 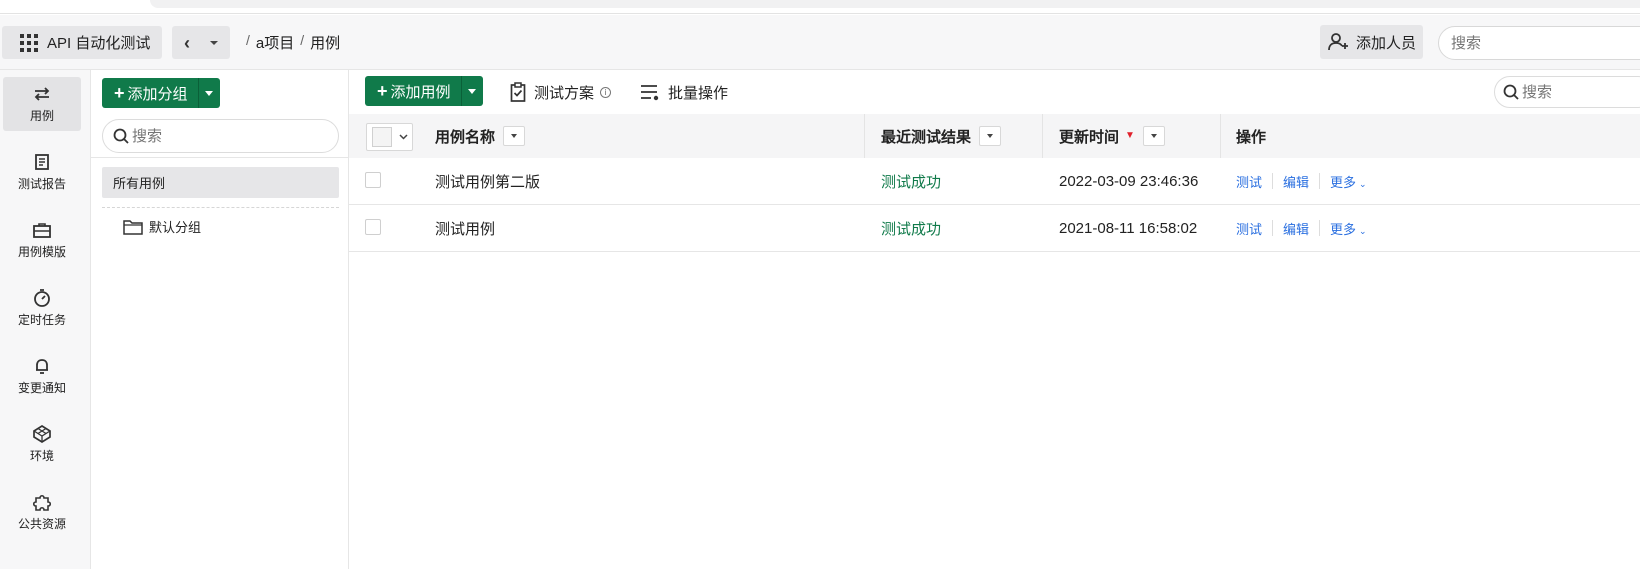 What do you see at coordinates (1386, 43) in the screenshot?
I see `add-member-label: 添加人员` at bounding box center [1386, 43].